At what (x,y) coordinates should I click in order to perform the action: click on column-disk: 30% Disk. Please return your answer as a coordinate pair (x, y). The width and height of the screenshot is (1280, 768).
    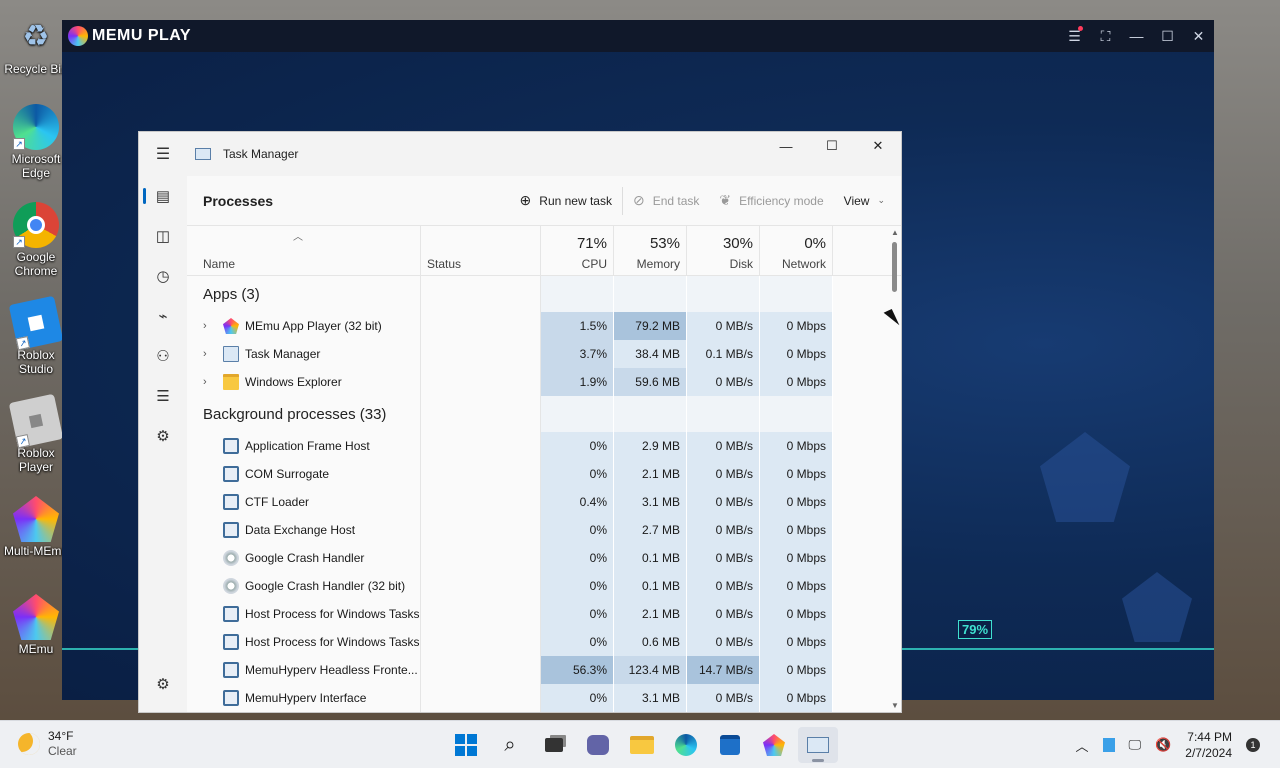
    Looking at the image, I should click on (723, 250).